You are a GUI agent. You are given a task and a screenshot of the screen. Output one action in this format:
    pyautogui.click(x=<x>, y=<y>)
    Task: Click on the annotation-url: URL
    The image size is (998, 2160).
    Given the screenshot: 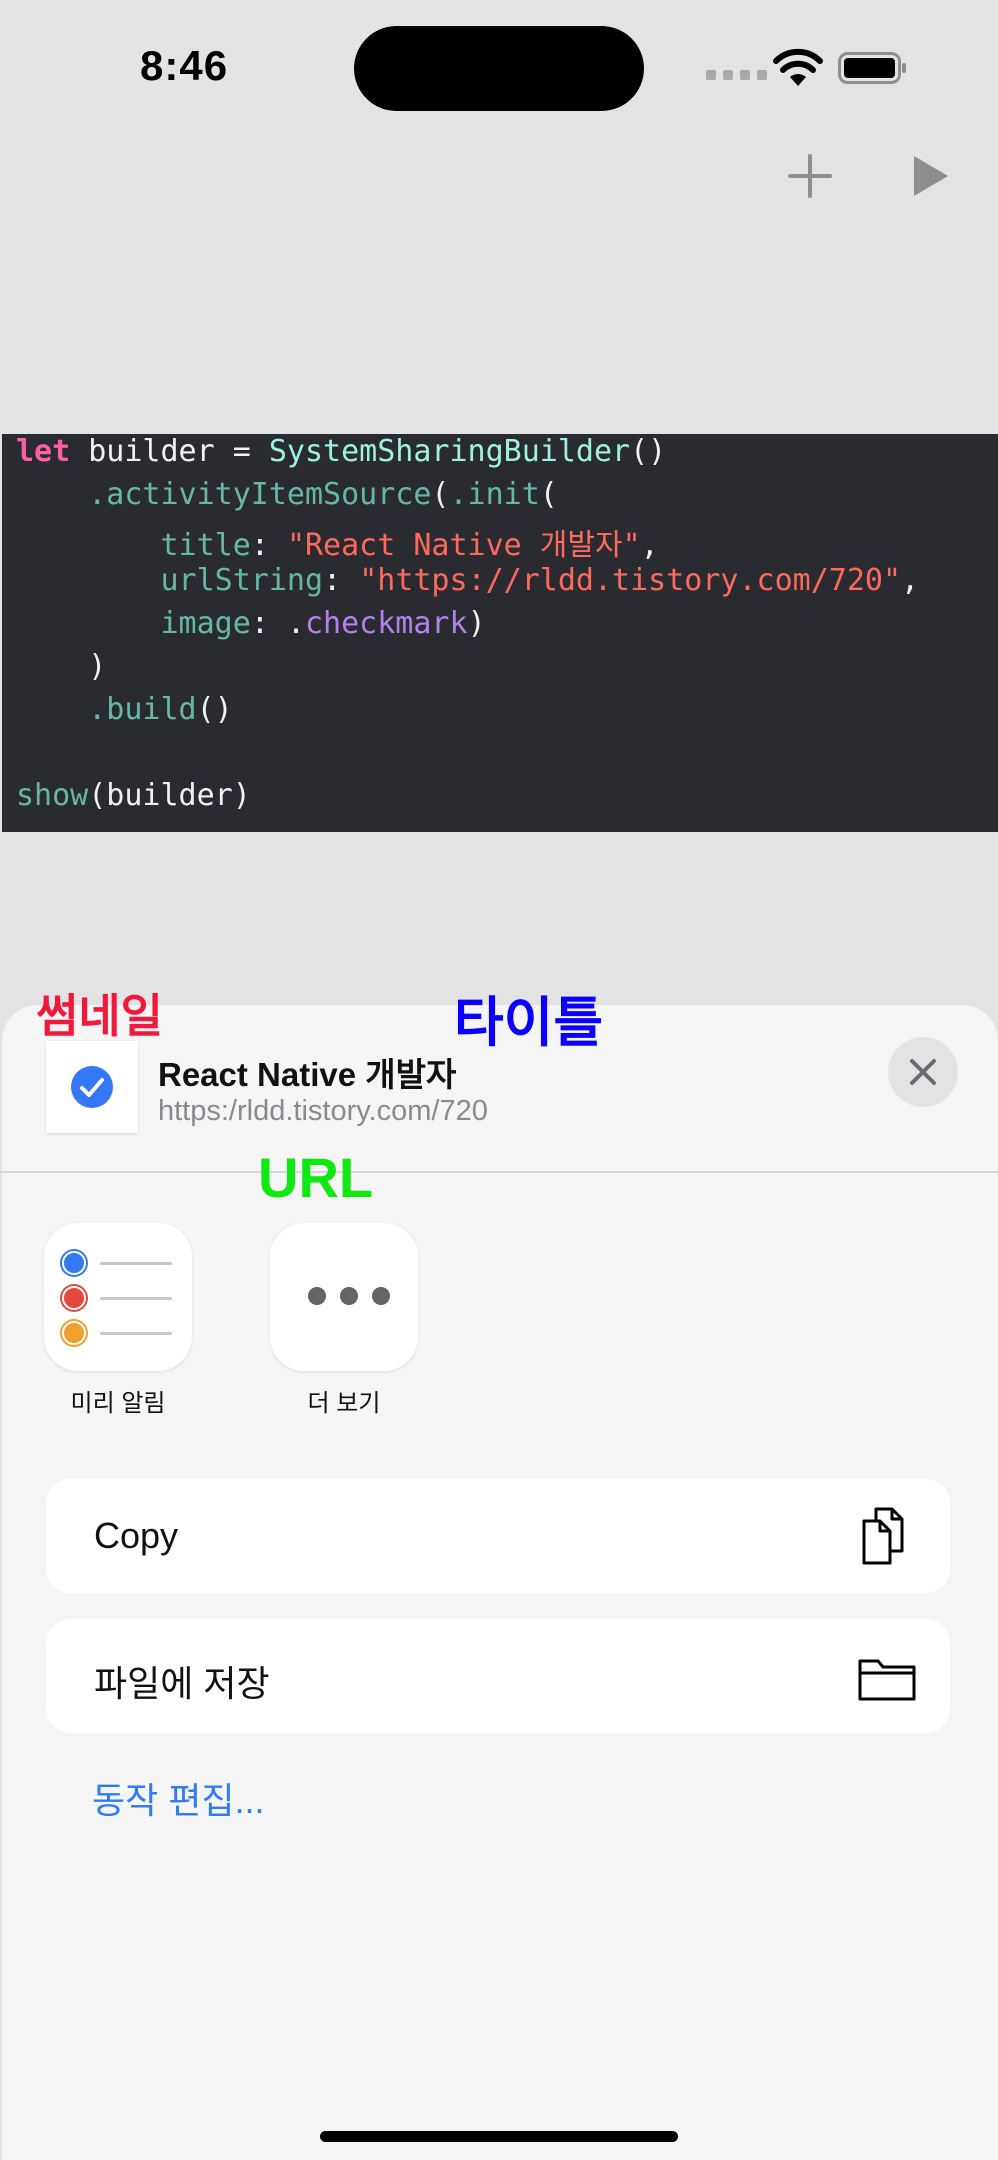 What is the action you would take?
    pyautogui.click(x=316, y=1177)
    